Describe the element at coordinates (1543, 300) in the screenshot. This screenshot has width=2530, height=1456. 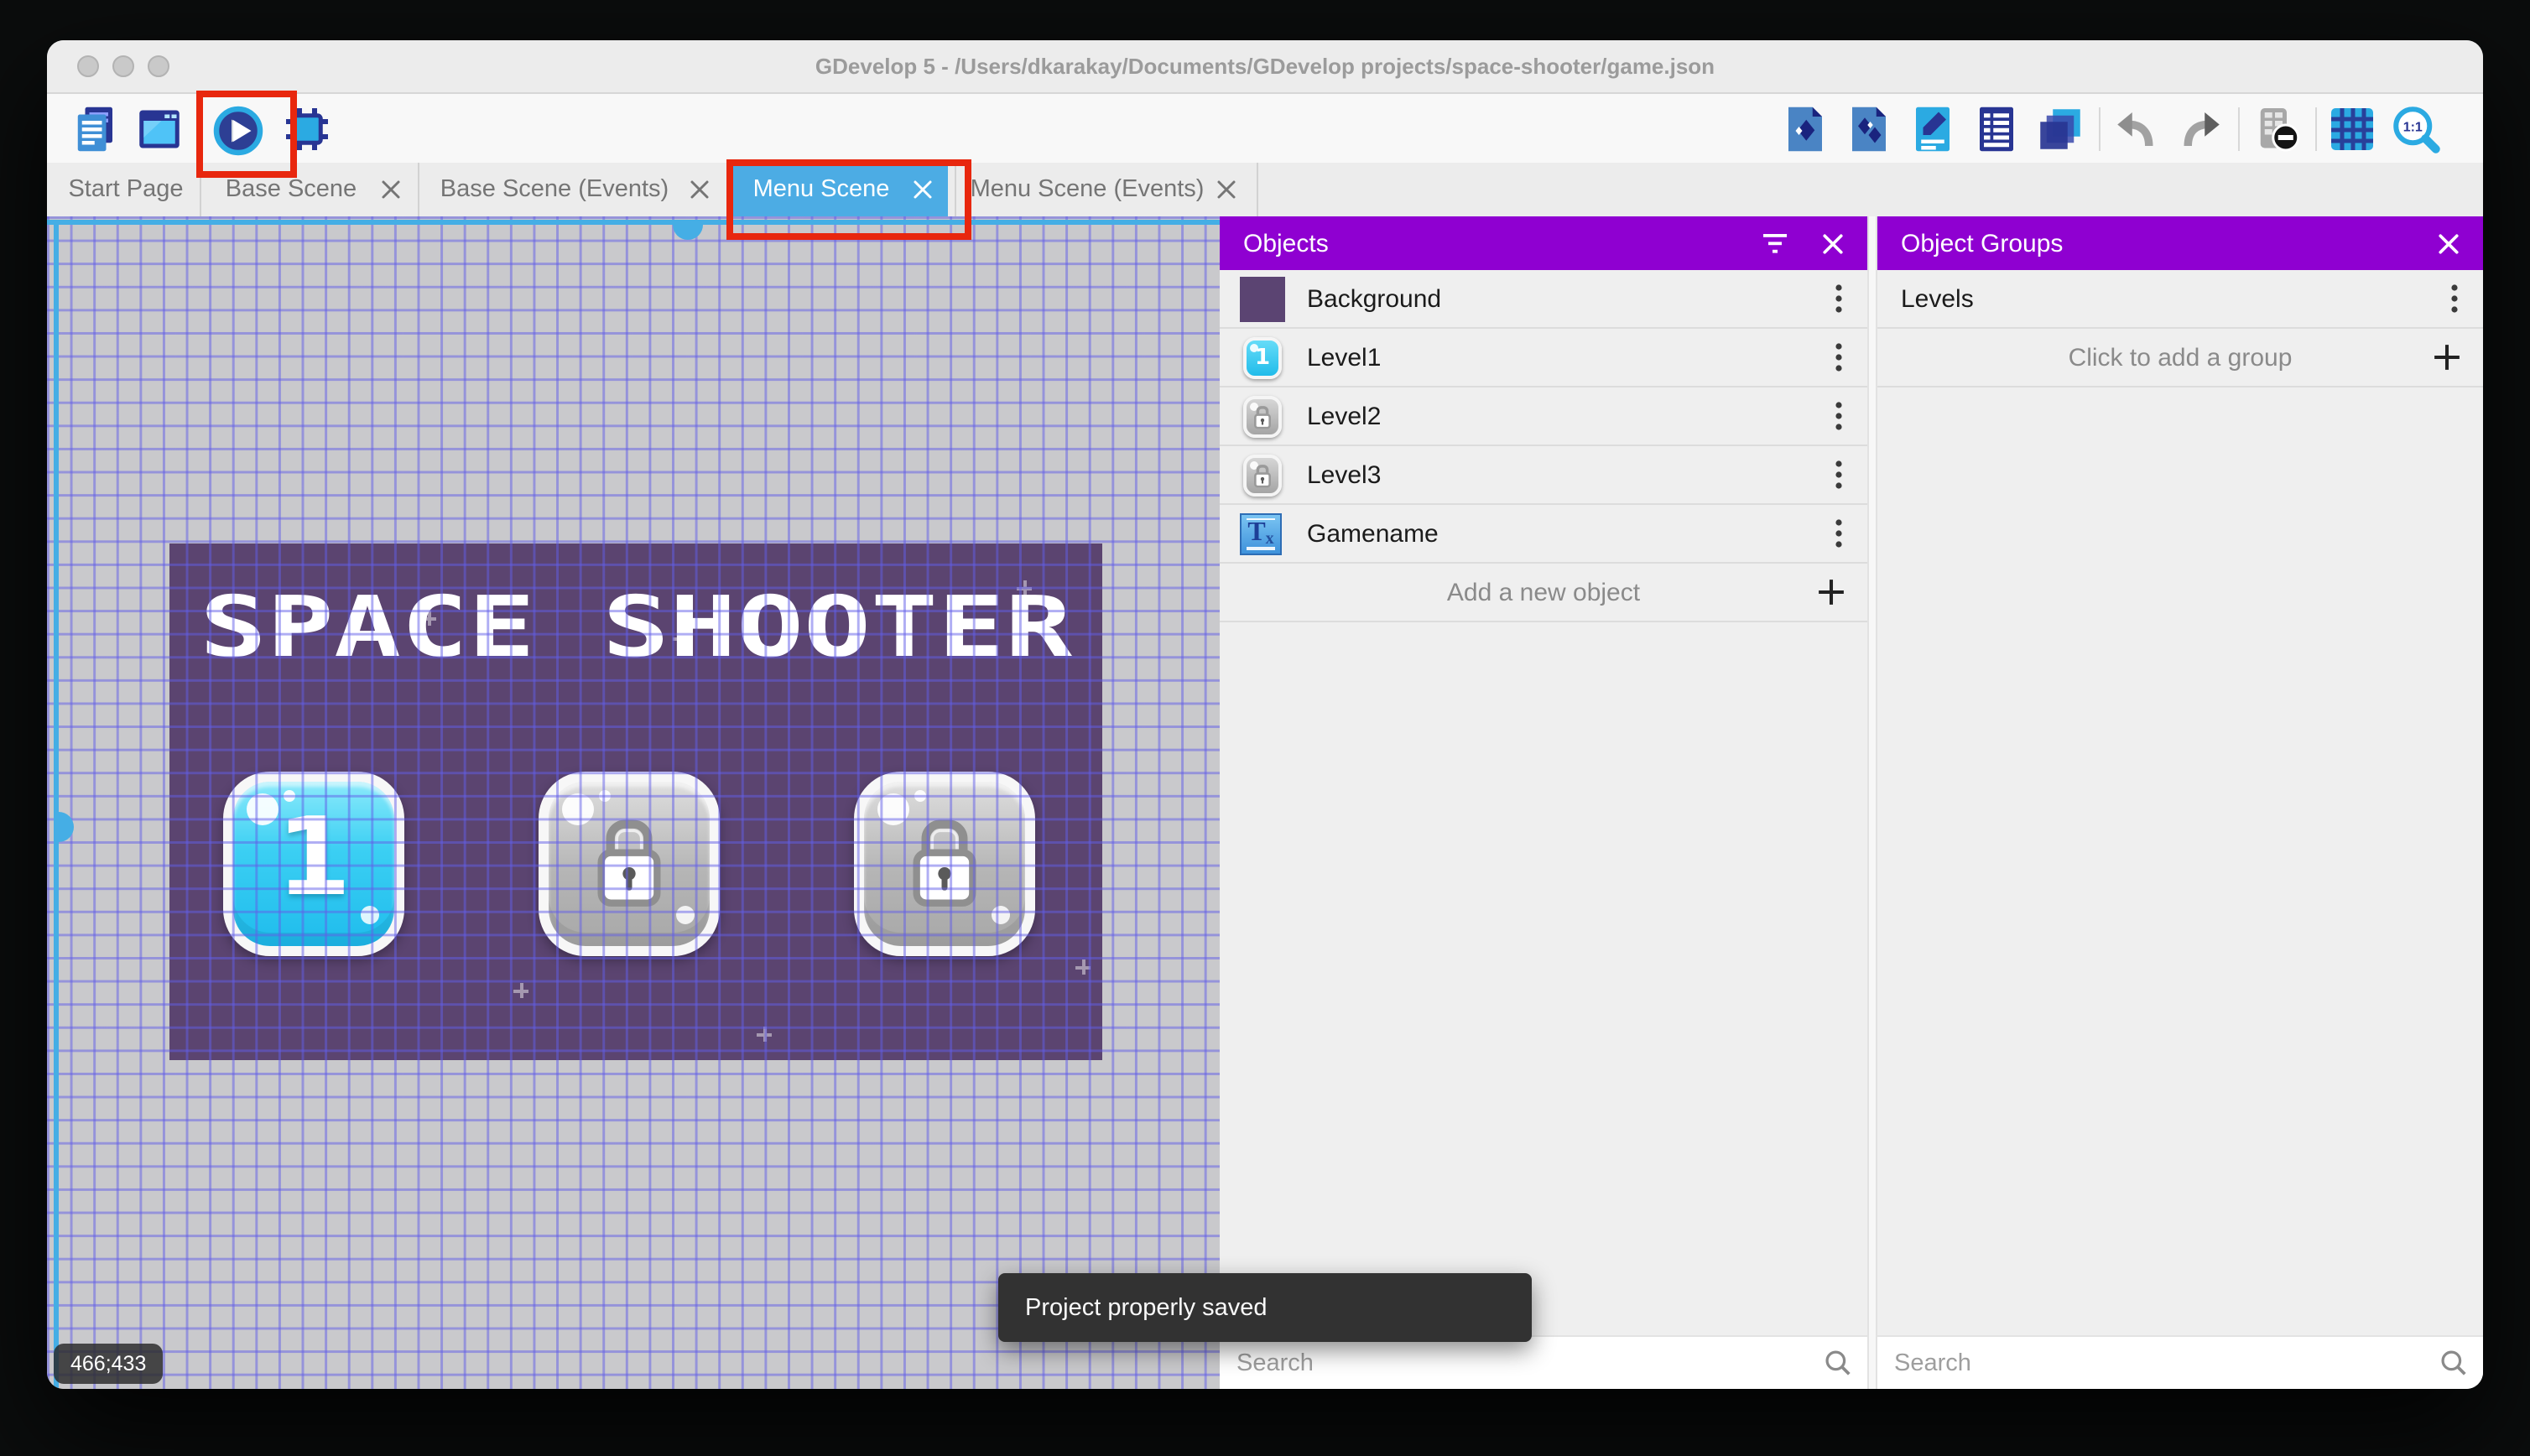
I see `object-row-background: Background` at that location.